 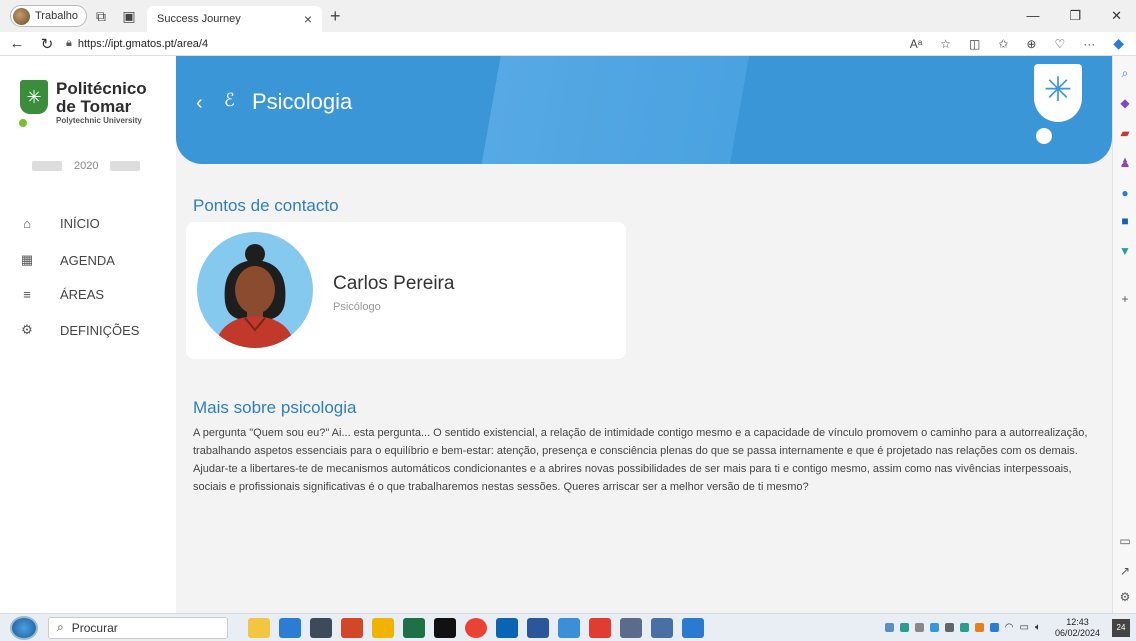 What do you see at coordinates (1125, 164) in the screenshot?
I see `games-icon: ♟` at bounding box center [1125, 164].